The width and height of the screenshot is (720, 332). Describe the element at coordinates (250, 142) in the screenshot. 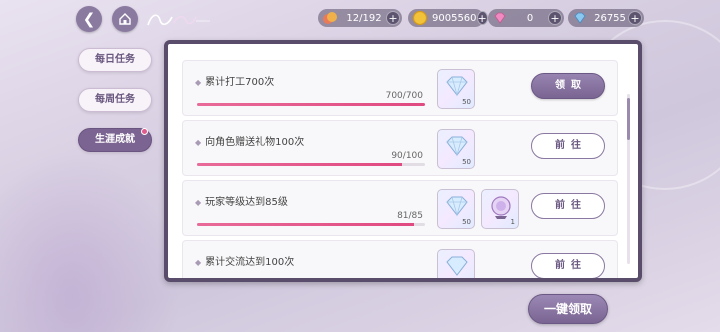

I see `task-title: ◆ 向角色赠送礼物100次` at that location.